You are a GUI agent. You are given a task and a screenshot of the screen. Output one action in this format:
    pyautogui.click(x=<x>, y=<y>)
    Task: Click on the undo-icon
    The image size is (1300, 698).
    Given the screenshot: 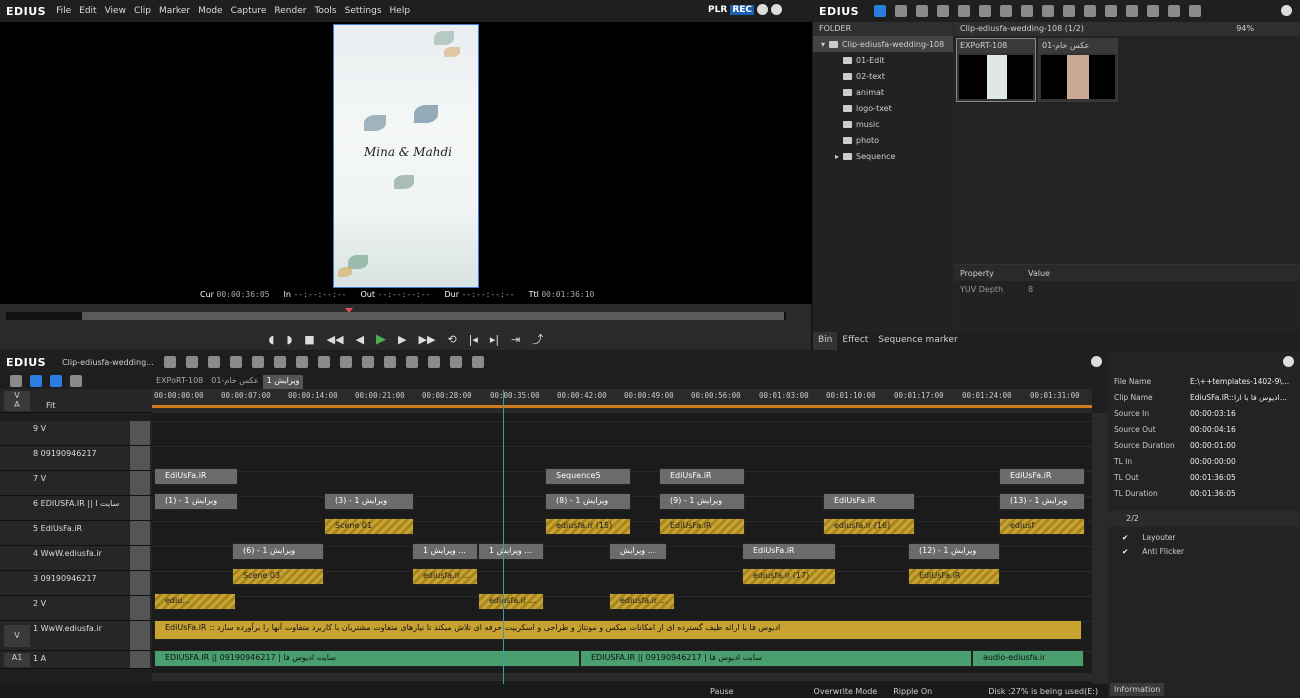 What is the action you would take?
    pyautogui.click(x=323, y=362)
    